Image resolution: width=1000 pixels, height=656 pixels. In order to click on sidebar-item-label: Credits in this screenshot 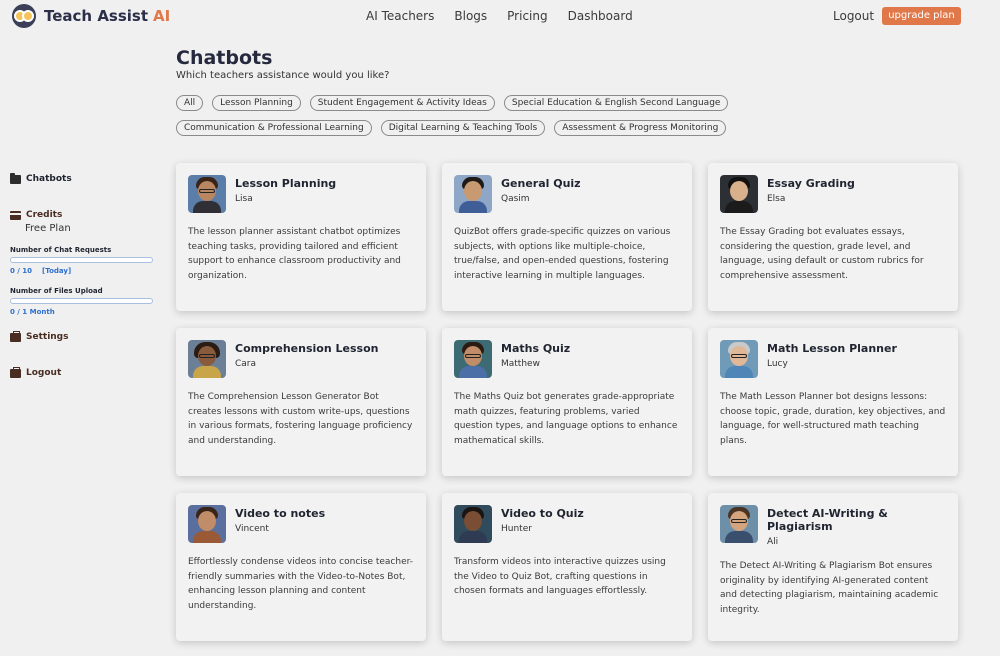, I will do `click(44, 215)`.